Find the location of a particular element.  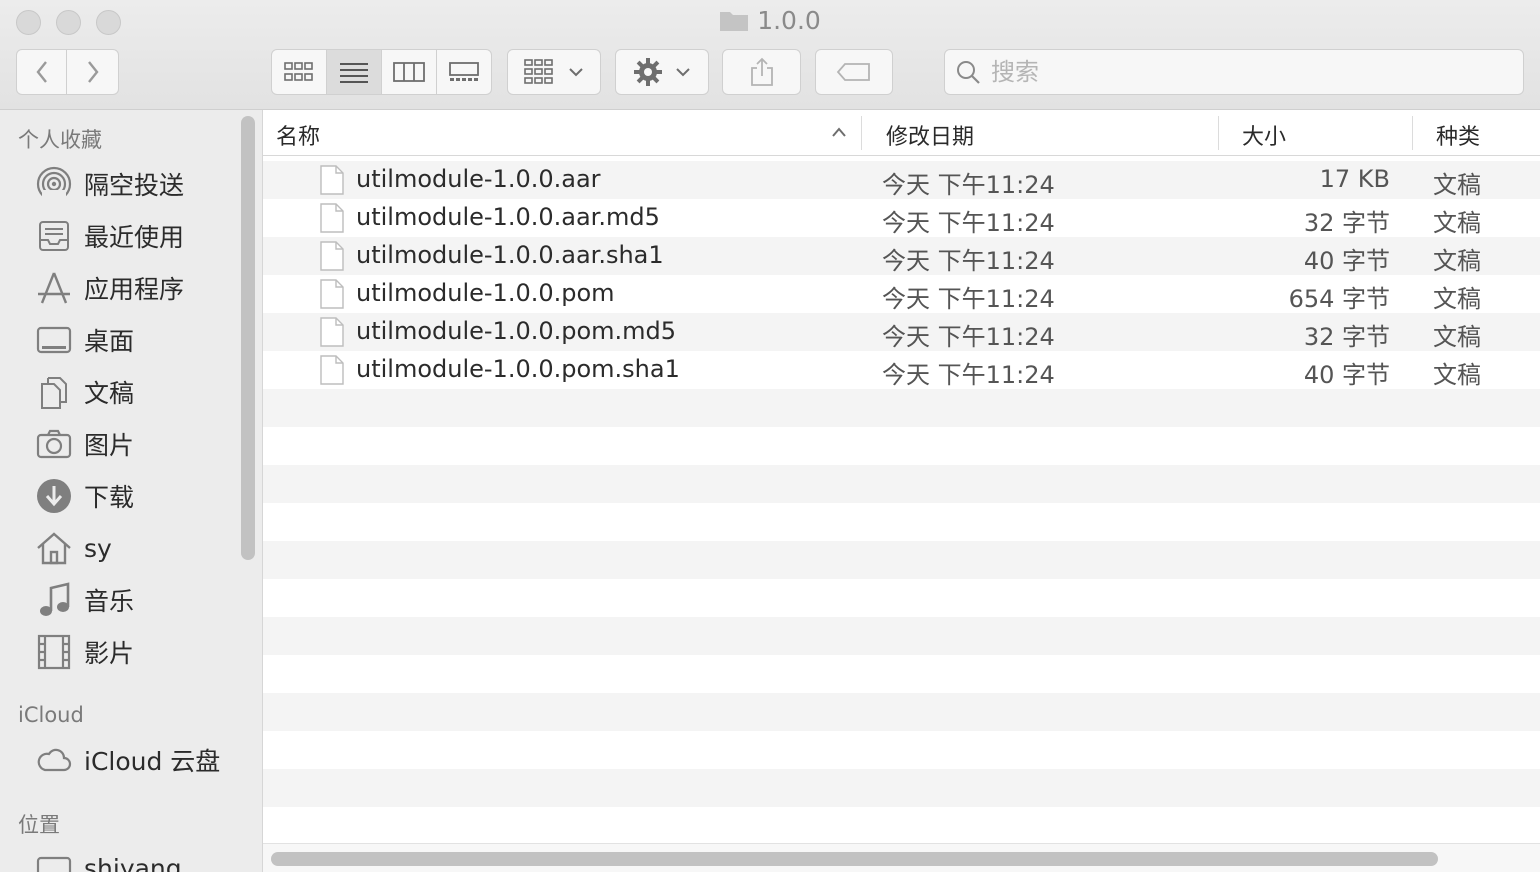

search-input is located at coordinates (1251, 72).